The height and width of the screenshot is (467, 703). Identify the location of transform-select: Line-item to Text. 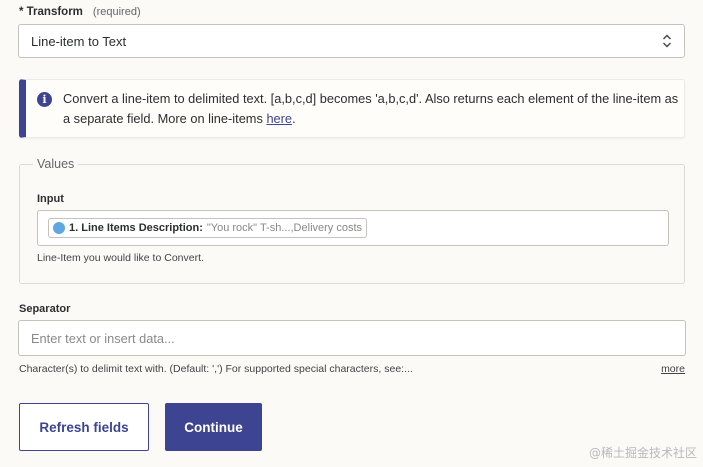
(351, 41).